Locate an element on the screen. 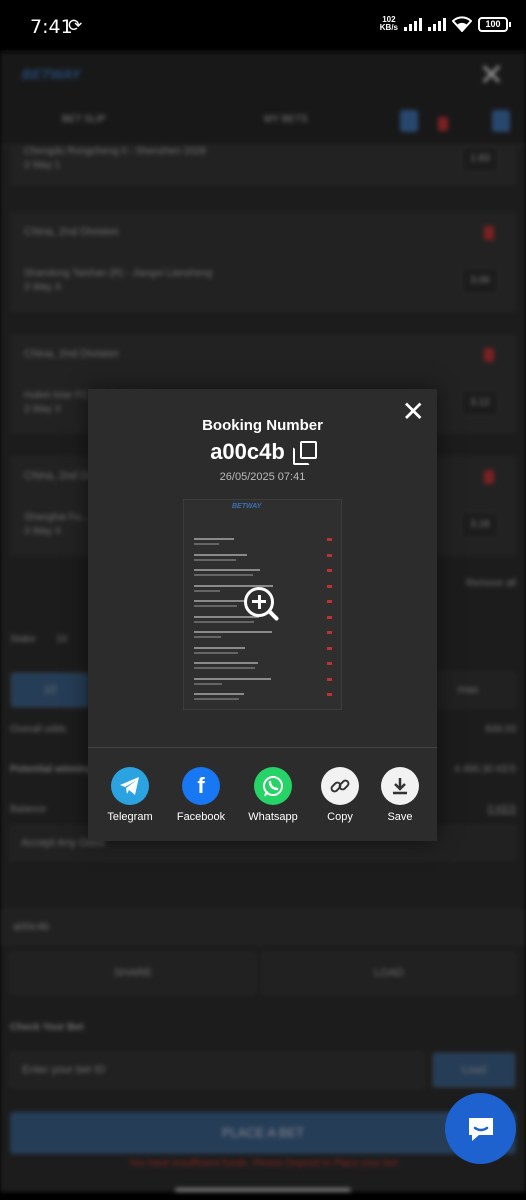 The height and width of the screenshot is (1200, 526). betslip-preview-image: BETWAY is located at coordinates (262, 604).